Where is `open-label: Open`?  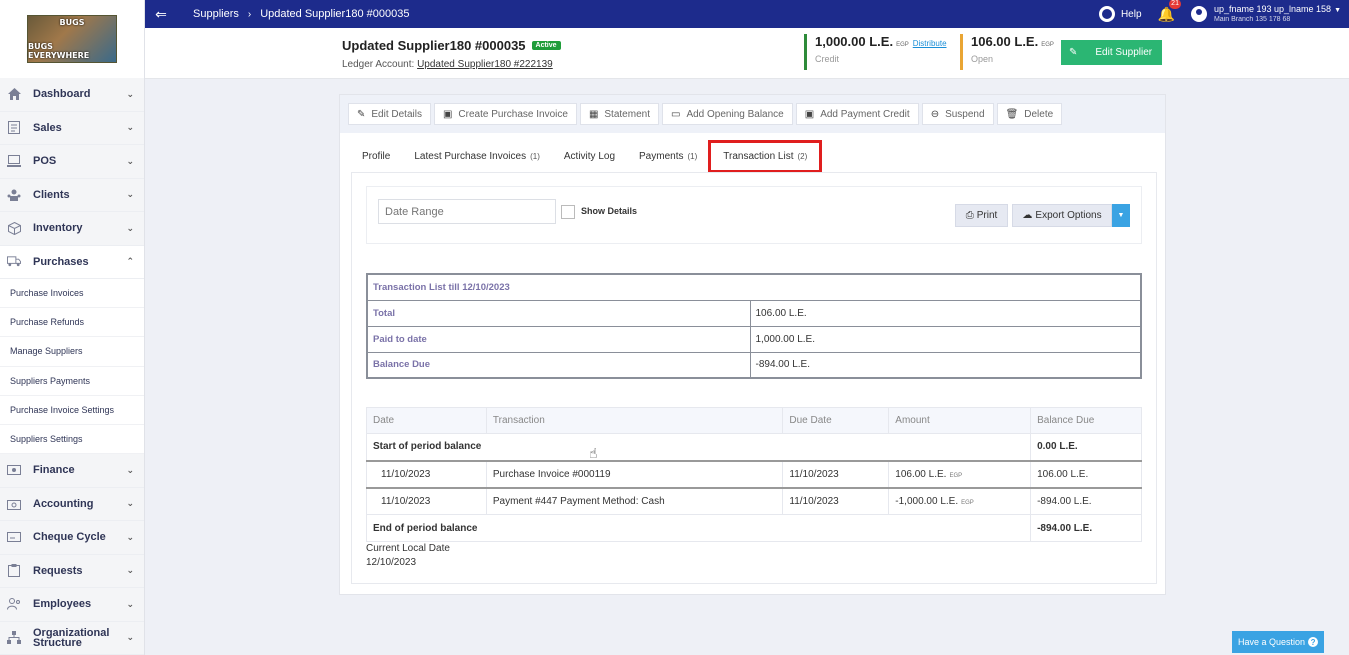 open-label: Open is located at coordinates (982, 59).